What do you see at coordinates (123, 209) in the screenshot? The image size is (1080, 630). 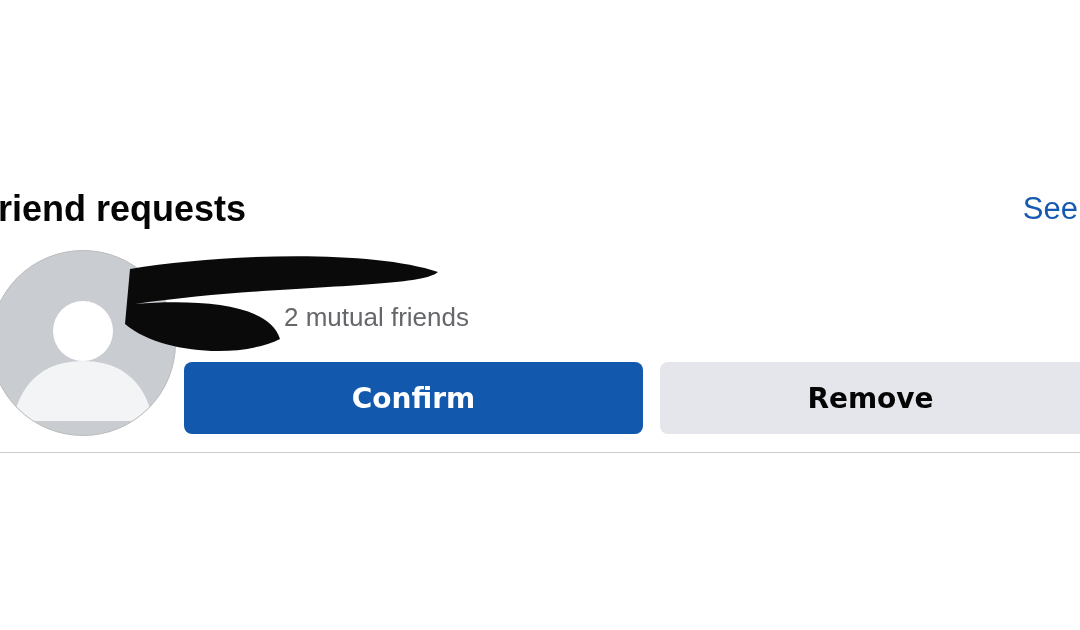 I see `section-title: riend requests` at bounding box center [123, 209].